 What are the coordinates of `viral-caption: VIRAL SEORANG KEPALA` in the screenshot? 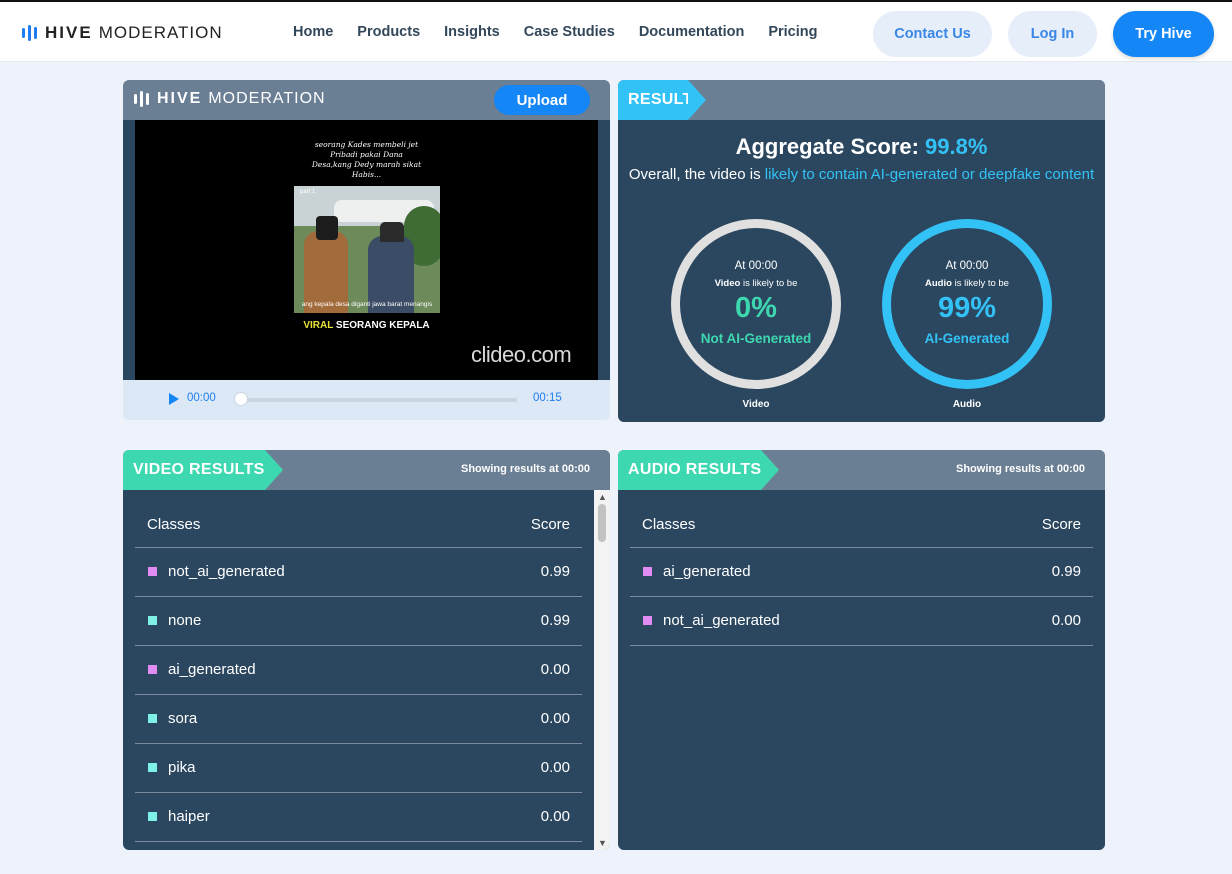 It's located at (366, 325).